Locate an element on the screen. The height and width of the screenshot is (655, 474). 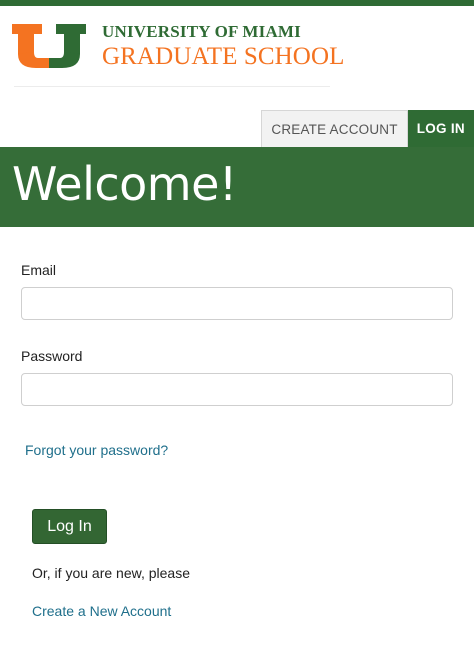
create-account-link: Create a New Account is located at coordinates (101, 611).